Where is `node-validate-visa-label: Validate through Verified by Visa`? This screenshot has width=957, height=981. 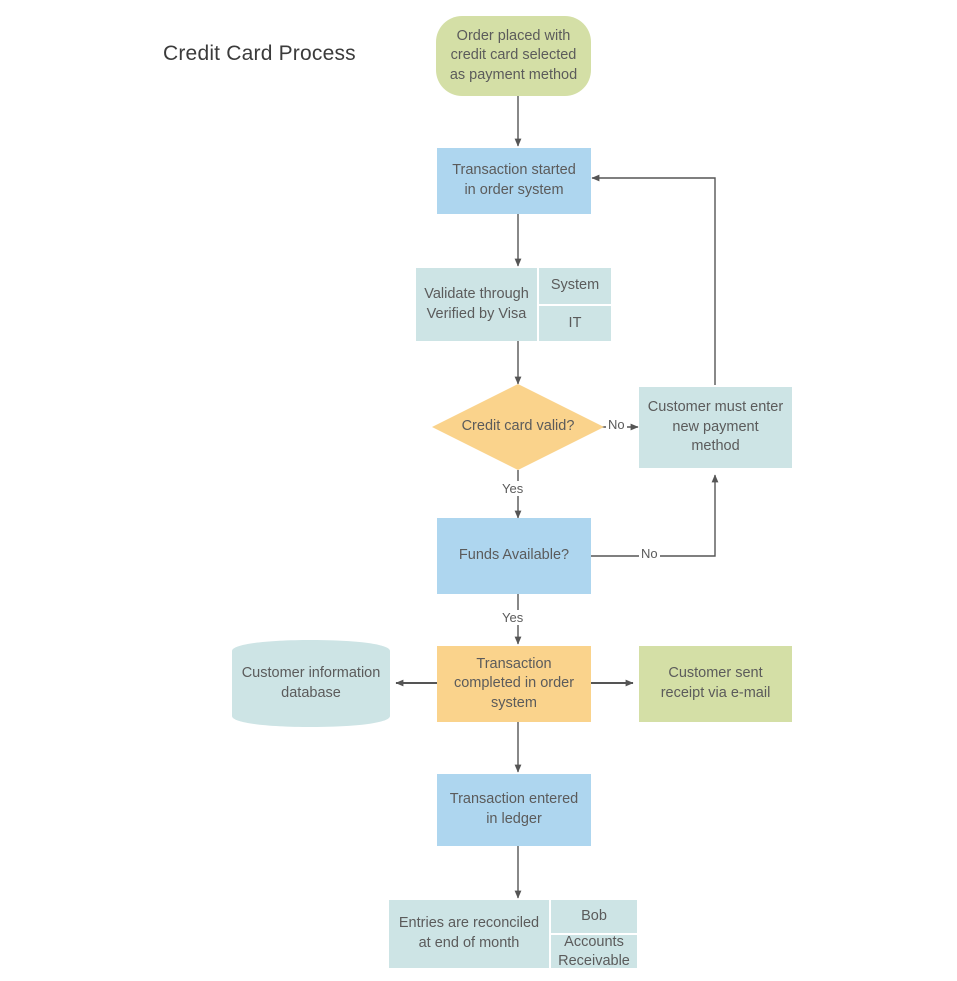 node-validate-visa-label: Validate through Verified by Visa is located at coordinates (476, 304).